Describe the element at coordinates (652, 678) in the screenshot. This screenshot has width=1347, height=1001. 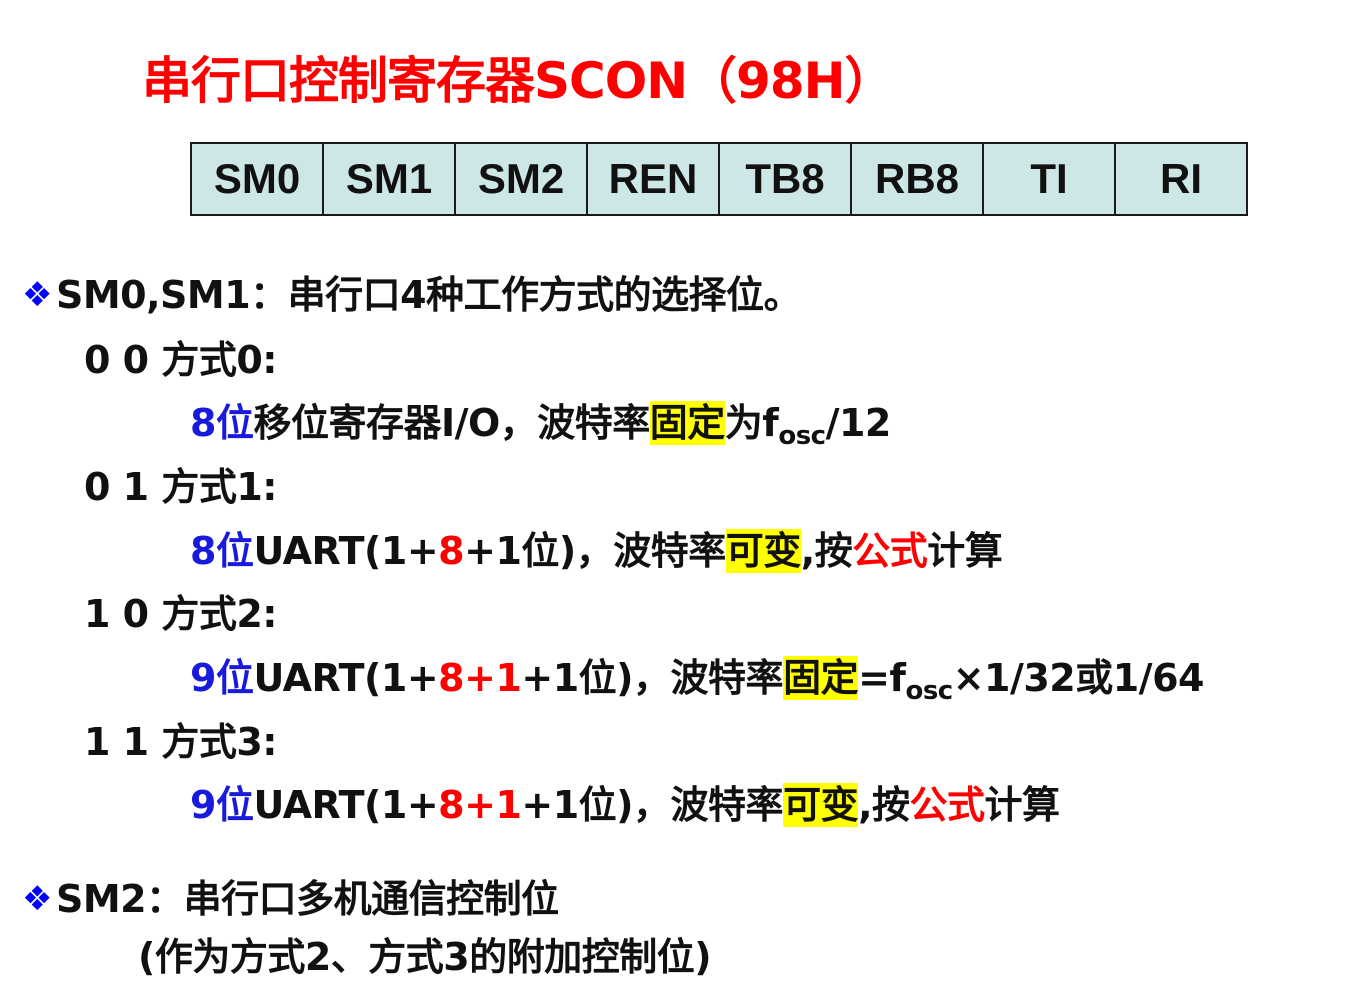
I see `mode2-text2: +1位)，波特率` at that location.